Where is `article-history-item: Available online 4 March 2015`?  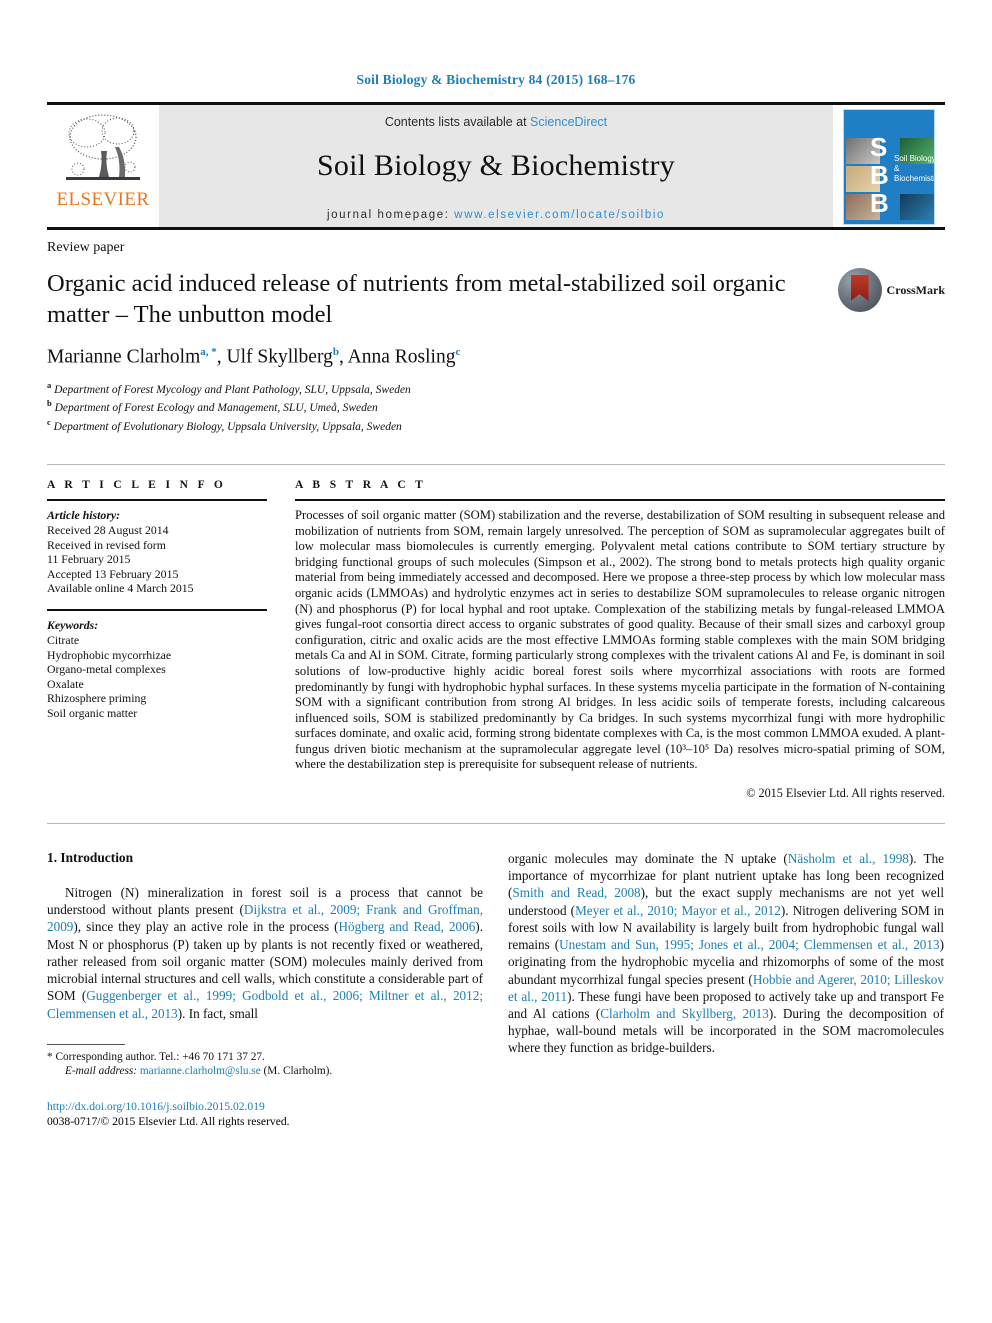 article-history-item: Available online 4 March 2015 is located at coordinates (120, 588).